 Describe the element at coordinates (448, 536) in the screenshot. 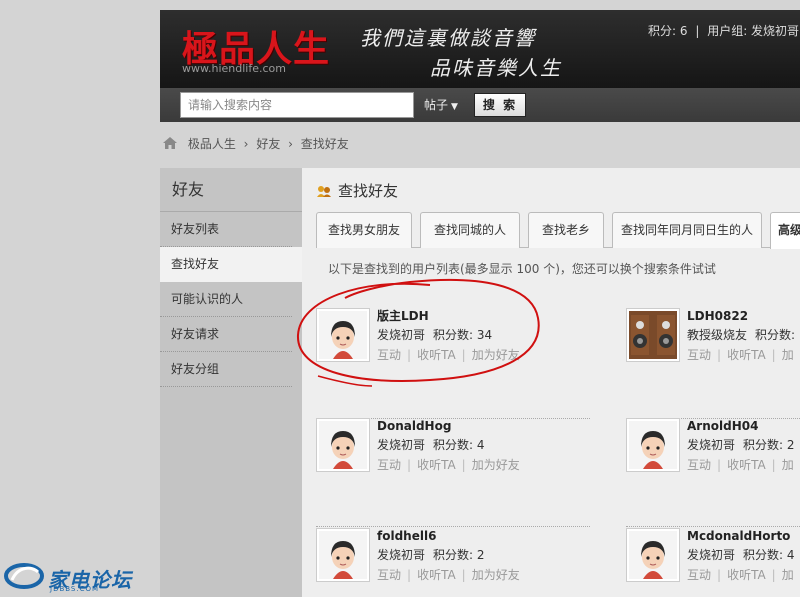

I see `friend-name: foldhell6` at that location.